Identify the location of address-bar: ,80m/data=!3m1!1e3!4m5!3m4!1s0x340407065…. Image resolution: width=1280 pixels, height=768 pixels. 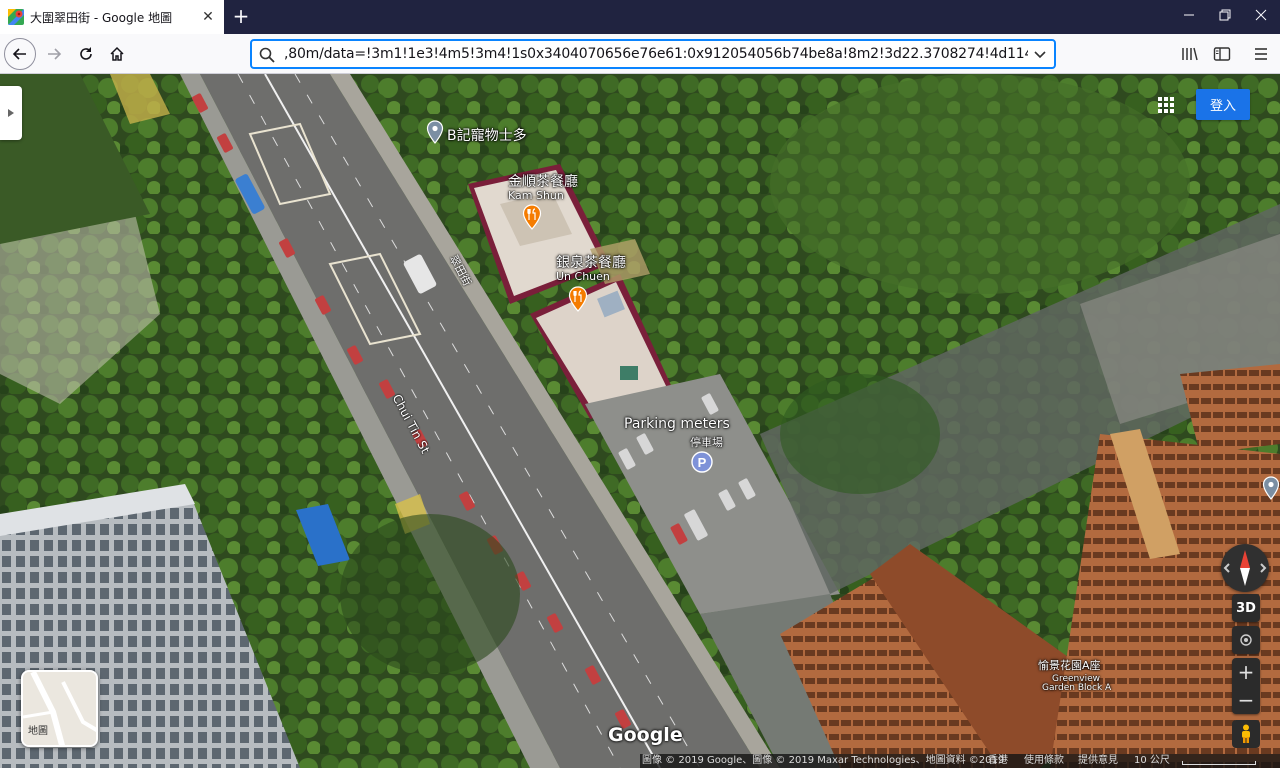
(653, 54).